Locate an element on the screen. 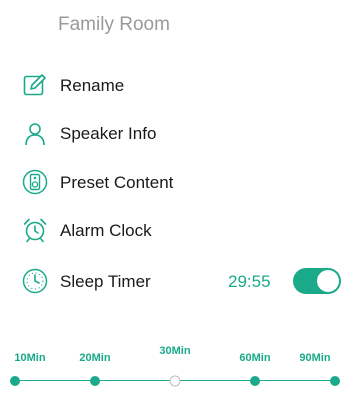 The width and height of the screenshot is (350, 406). menu-item-alarm-clock: Alarm Clock is located at coordinates (175, 231).